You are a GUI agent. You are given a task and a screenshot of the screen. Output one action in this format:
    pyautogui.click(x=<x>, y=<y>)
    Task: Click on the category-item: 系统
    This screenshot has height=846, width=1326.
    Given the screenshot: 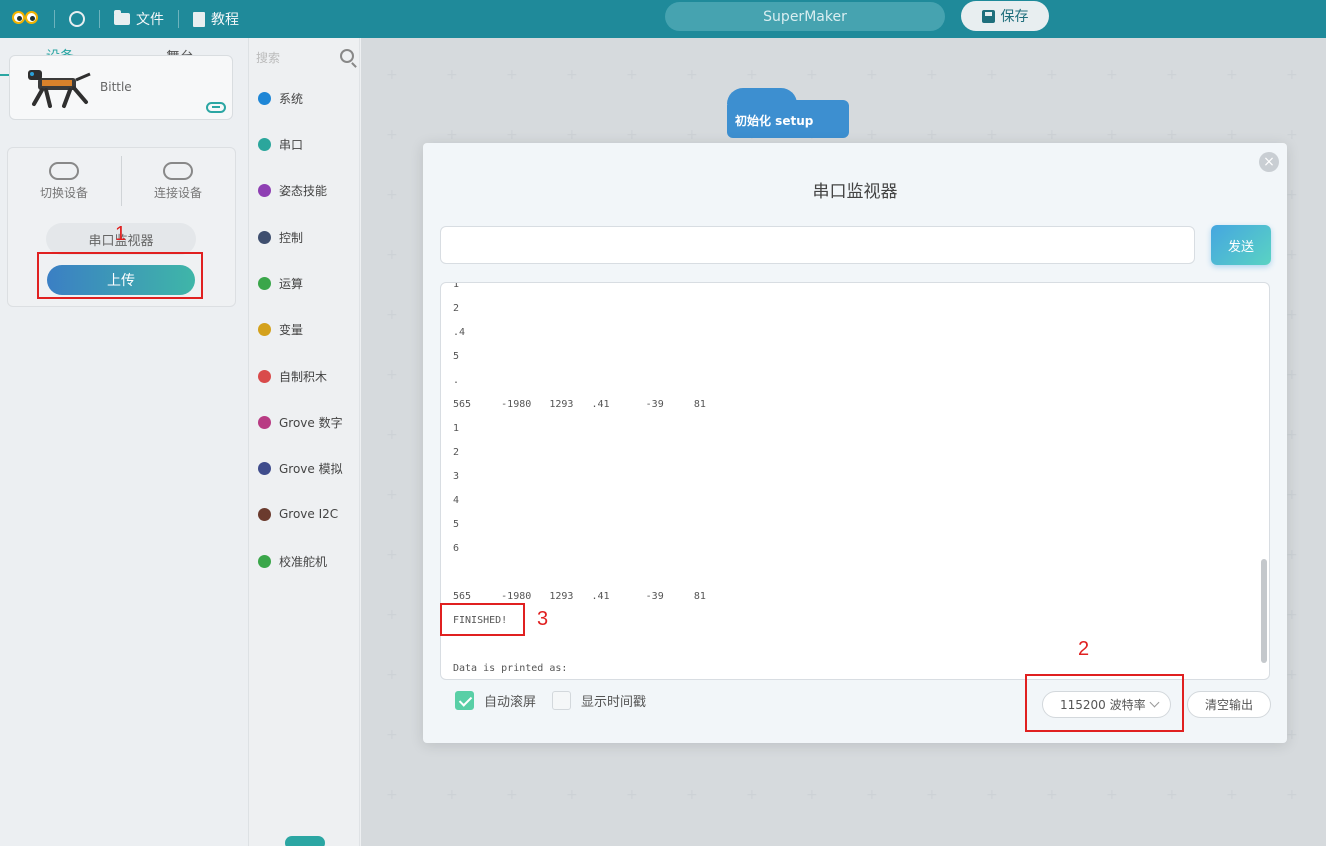 What is the action you would take?
    pyautogui.click(x=280, y=98)
    